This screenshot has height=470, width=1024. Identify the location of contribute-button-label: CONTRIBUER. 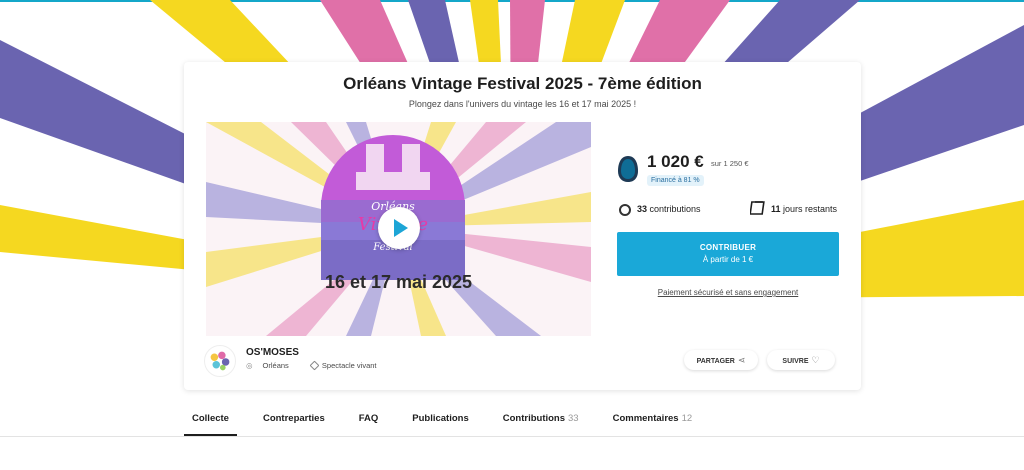
(728, 247).